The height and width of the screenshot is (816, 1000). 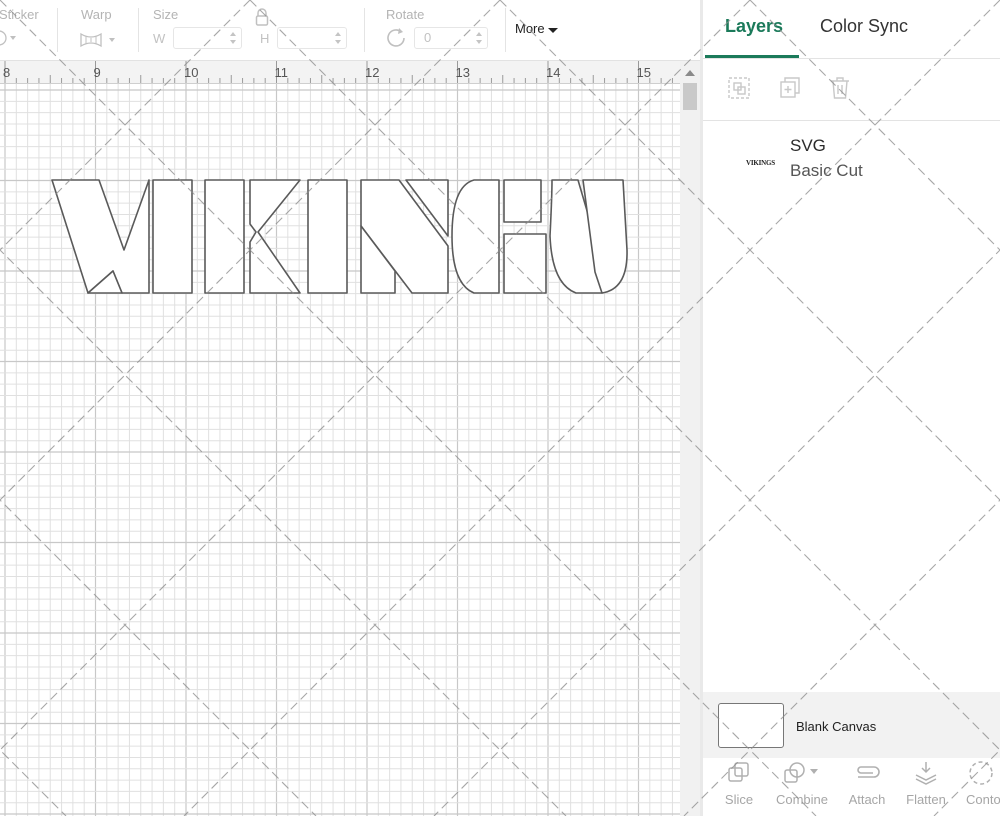 I want to click on contour-label: Contour, so click(x=983, y=799).